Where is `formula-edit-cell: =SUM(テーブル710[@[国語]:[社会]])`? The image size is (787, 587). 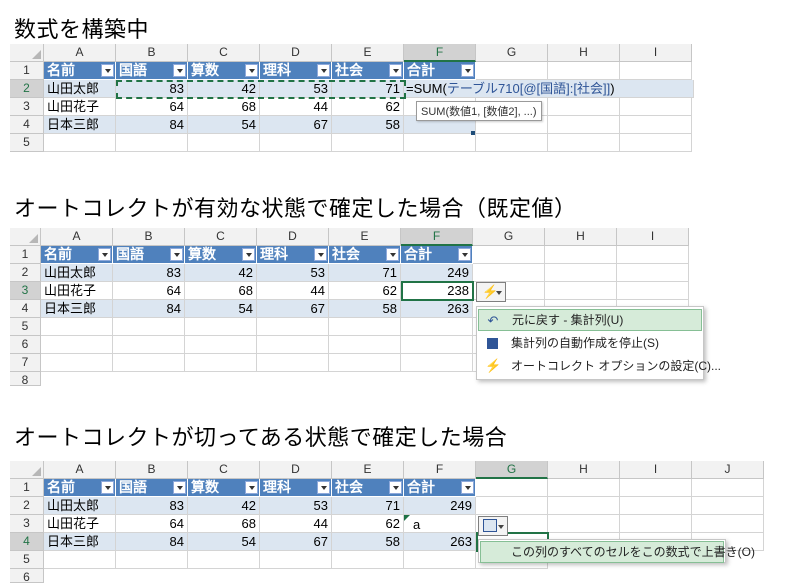 formula-edit-cell: =SUM(テーブル710[@[国語]:[社会]]) is located at coordinates (549, 89).